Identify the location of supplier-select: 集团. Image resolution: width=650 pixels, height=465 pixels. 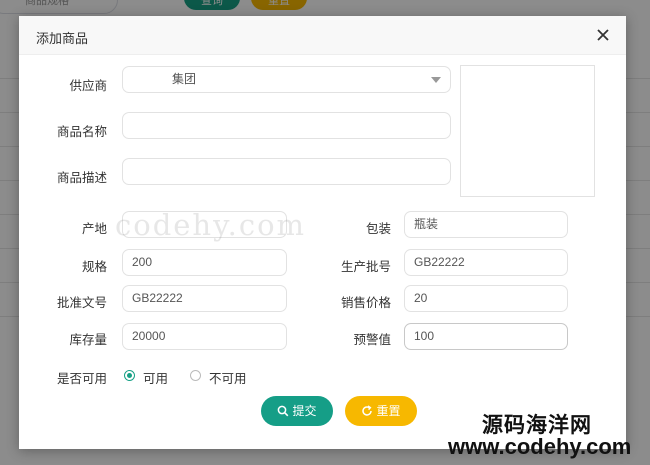
(286, 79).